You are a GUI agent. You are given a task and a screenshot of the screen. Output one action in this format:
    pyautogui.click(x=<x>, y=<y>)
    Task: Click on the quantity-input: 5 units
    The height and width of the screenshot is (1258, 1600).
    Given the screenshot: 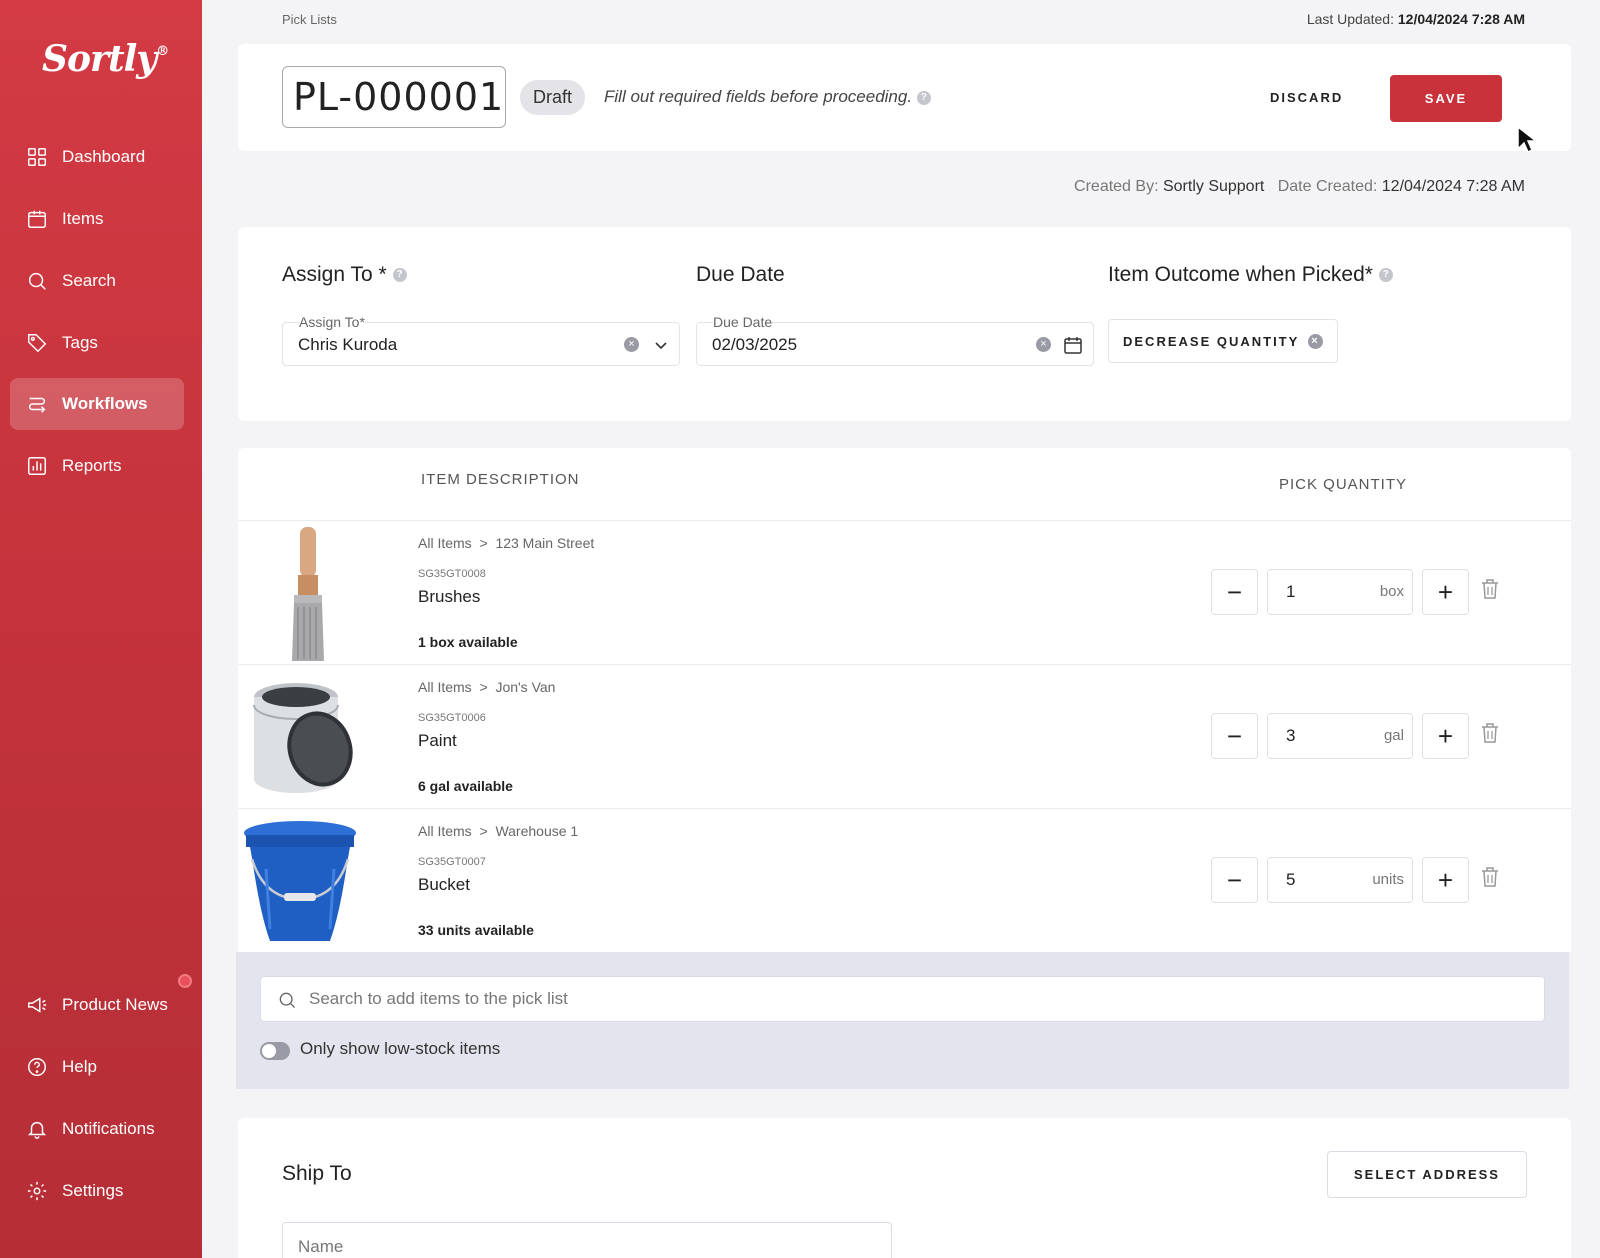 What is the action you would take?
    pyautogui.click(x=1340, y=880)
    